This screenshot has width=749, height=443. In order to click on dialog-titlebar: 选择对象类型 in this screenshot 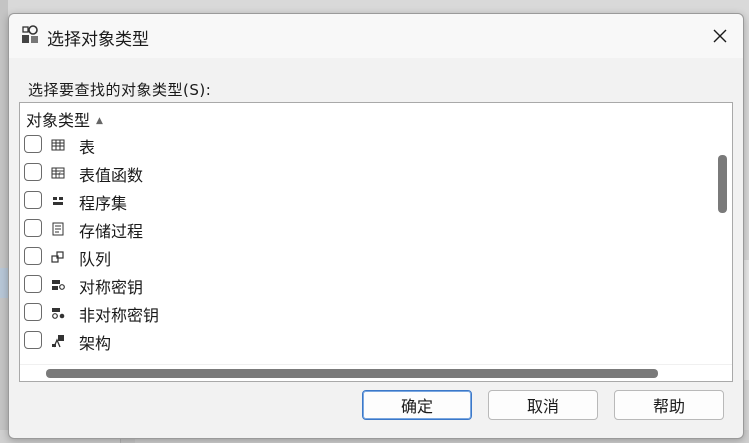, I will do `click(376, 36)`.